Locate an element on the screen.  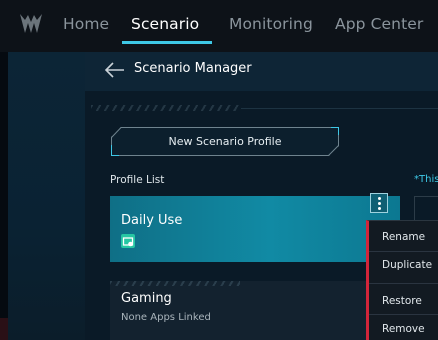
arrow-left-icon is located at coordinates (115, 70).